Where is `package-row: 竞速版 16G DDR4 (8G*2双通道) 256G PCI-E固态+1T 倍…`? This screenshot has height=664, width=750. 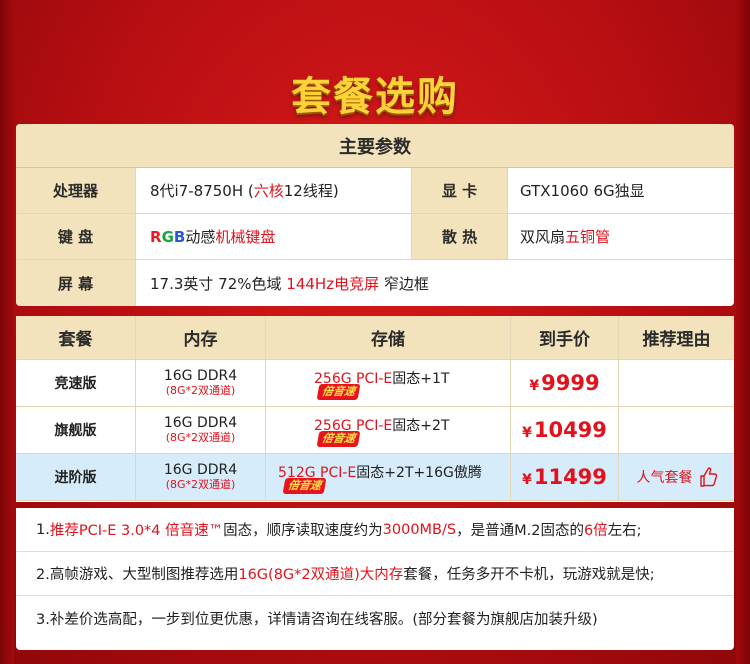 package-row: 竞速版 16G DDR4 (8G*2双通道) 256G PCI-E固态+1T 倍… is located at coordinates (375, 383).